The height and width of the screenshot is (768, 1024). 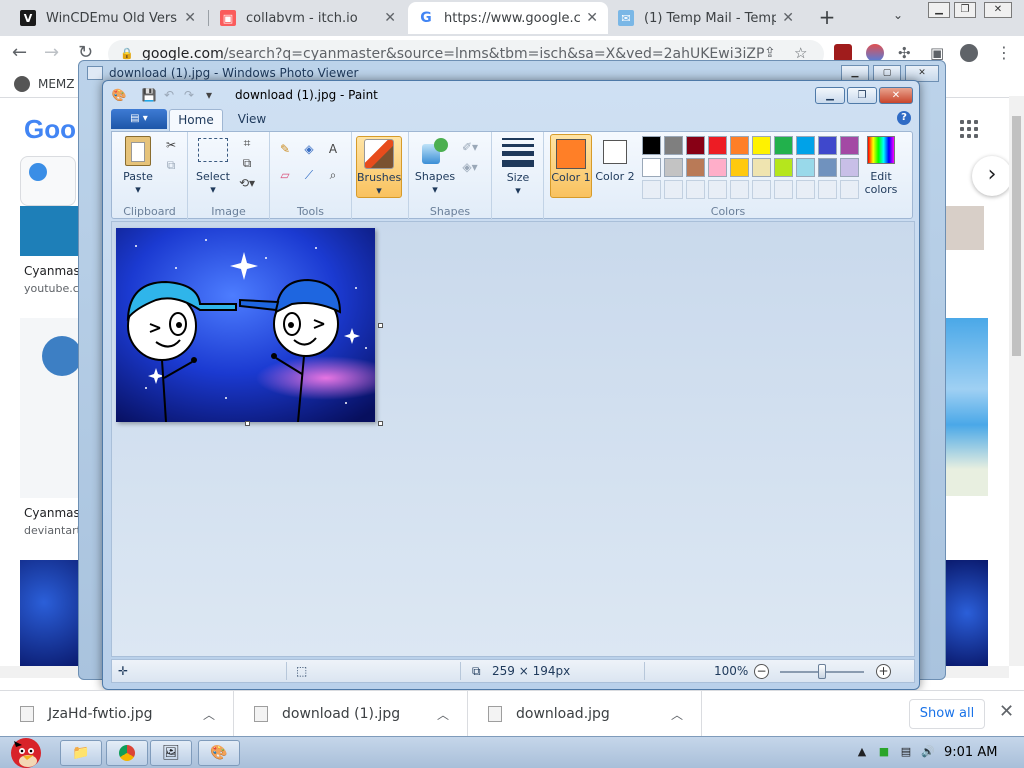 I want to click on resize-icon: ⧉, so click(x=247, y=163).